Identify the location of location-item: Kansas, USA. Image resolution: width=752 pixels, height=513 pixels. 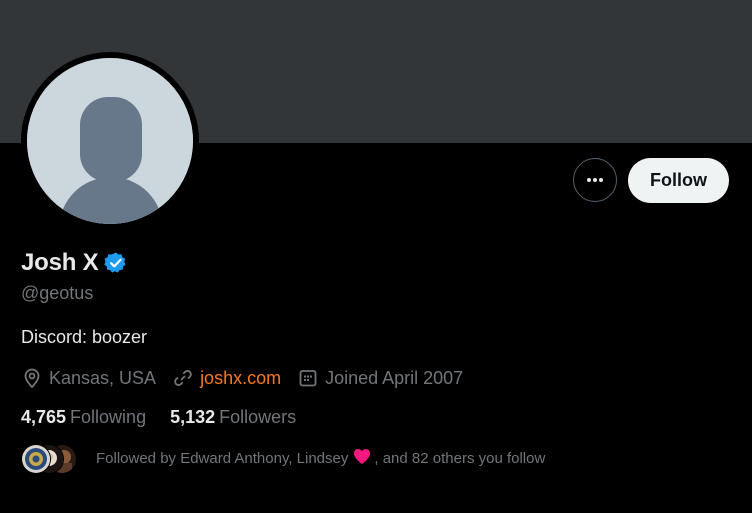
(88, 378).